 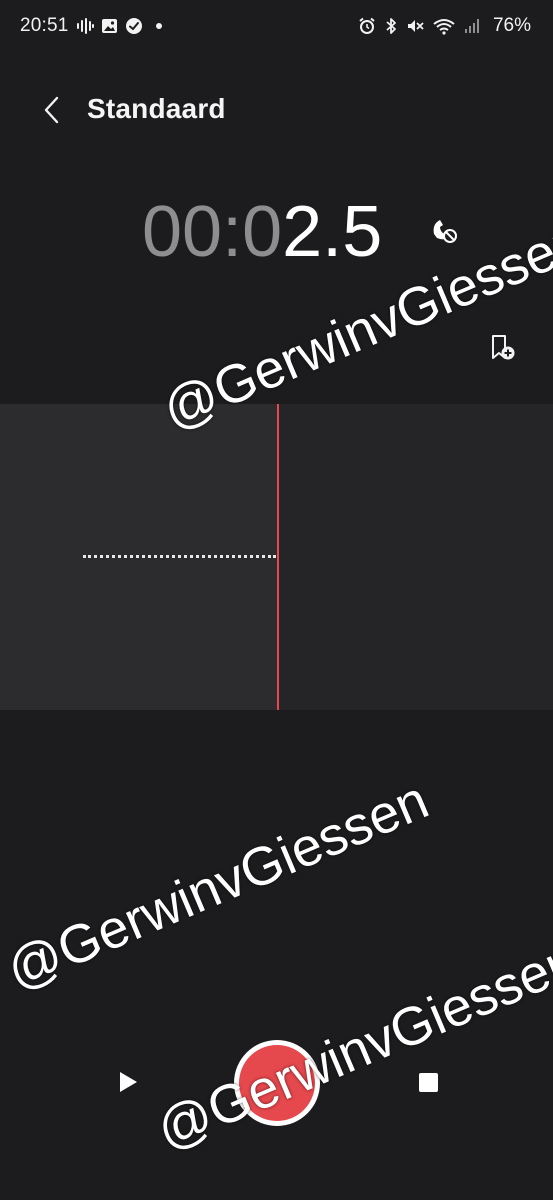 I want to click on header: Standaard, so click(x=276, y=110).